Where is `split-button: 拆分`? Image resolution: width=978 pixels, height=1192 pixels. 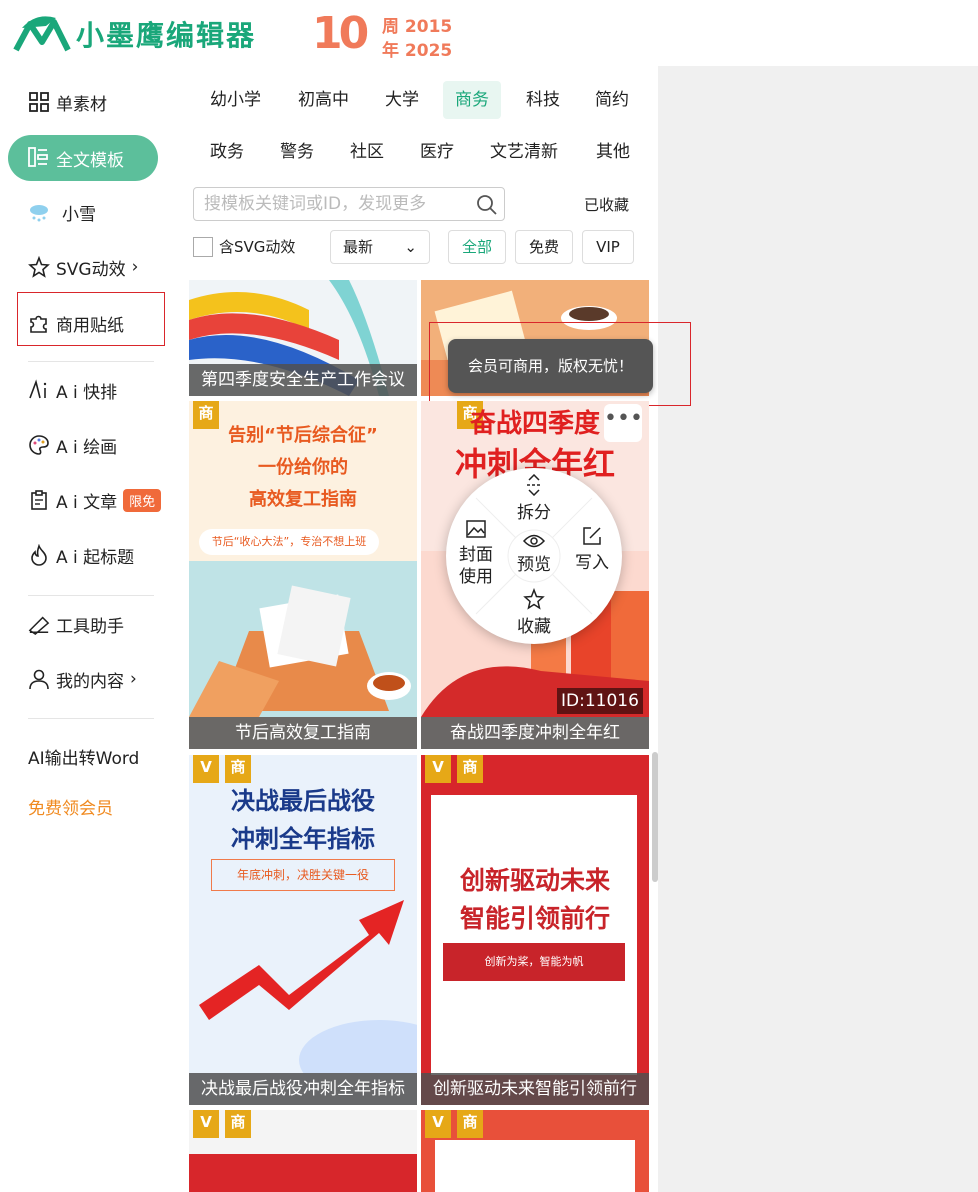 split-button: 拆分 is located at coordinates (534, 498).